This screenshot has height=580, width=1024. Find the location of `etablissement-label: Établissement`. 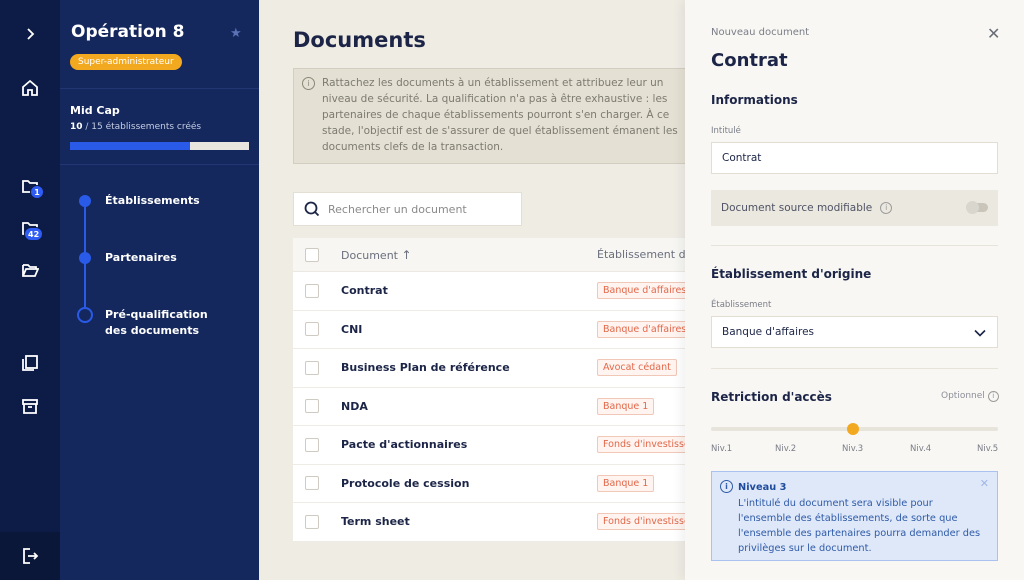

etablissement-label: Établissement is located at coordinates (741, 305).